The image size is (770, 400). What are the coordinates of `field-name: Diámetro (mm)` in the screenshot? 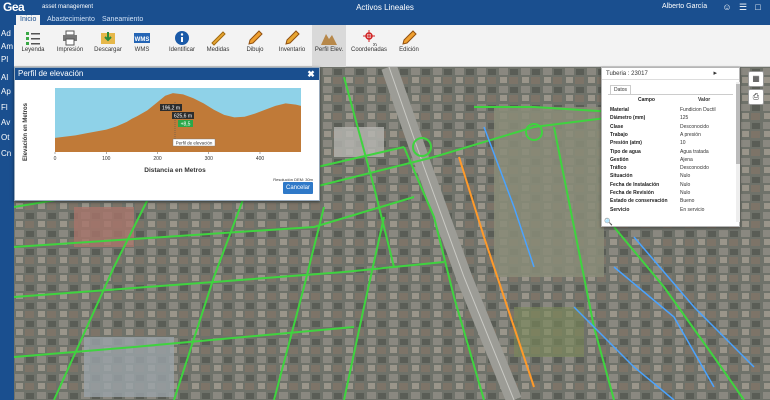 It's located at (628, 118).